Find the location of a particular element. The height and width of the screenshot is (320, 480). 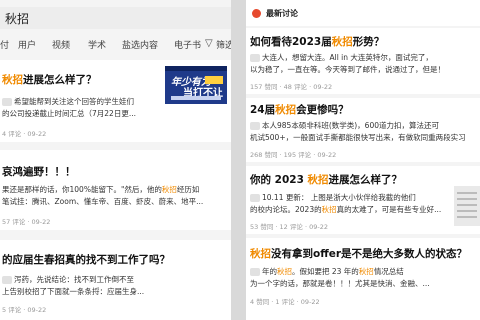

result-meta: 4 评论 · 09-22 is located at coordinates (24, 134).